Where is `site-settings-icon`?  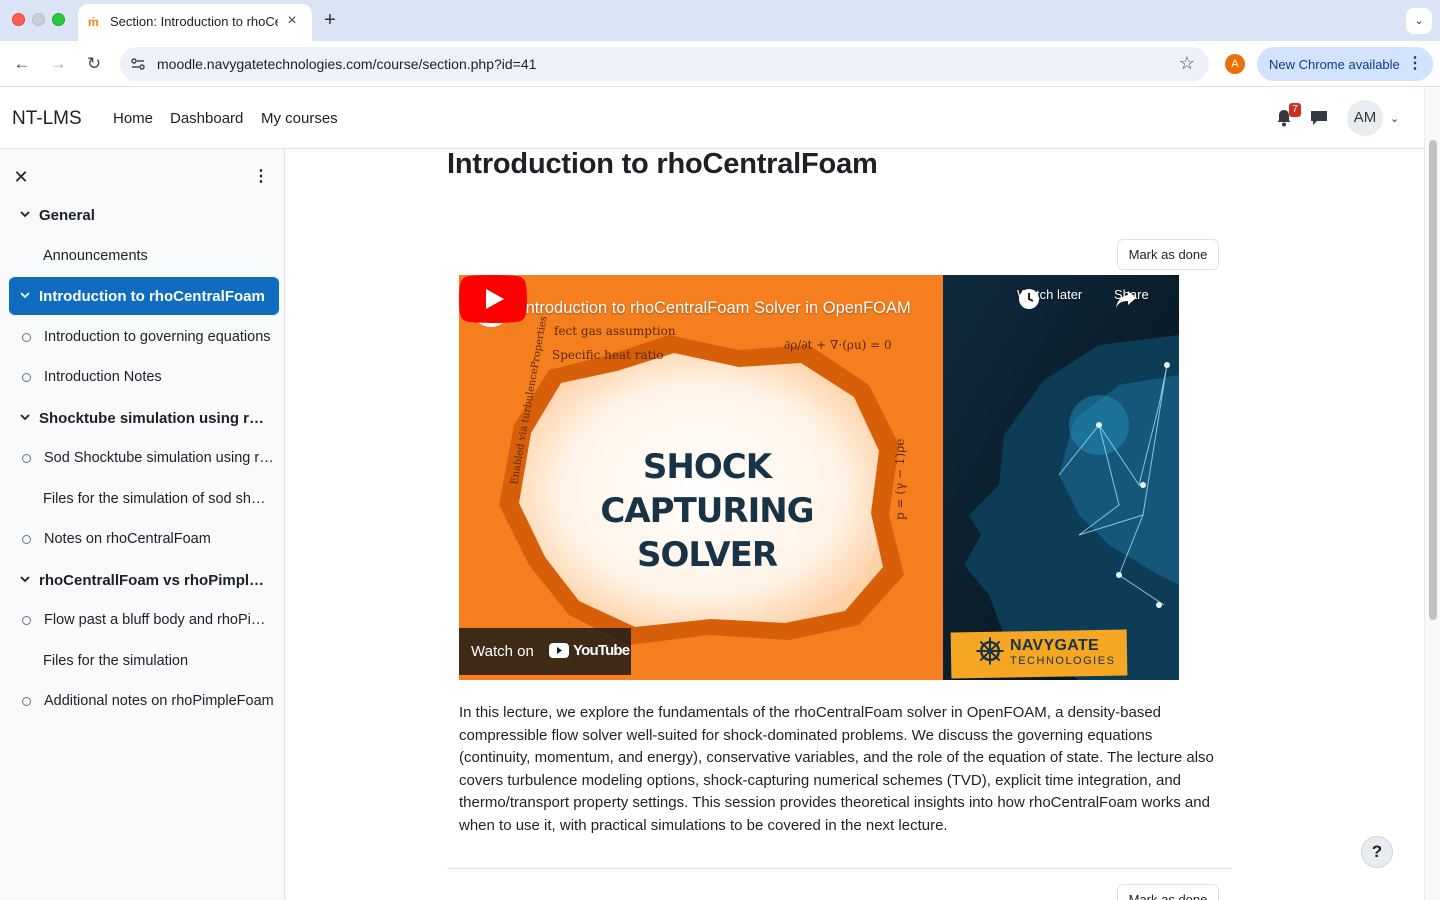 site-settings-icon is located at coordinates (138, 64).